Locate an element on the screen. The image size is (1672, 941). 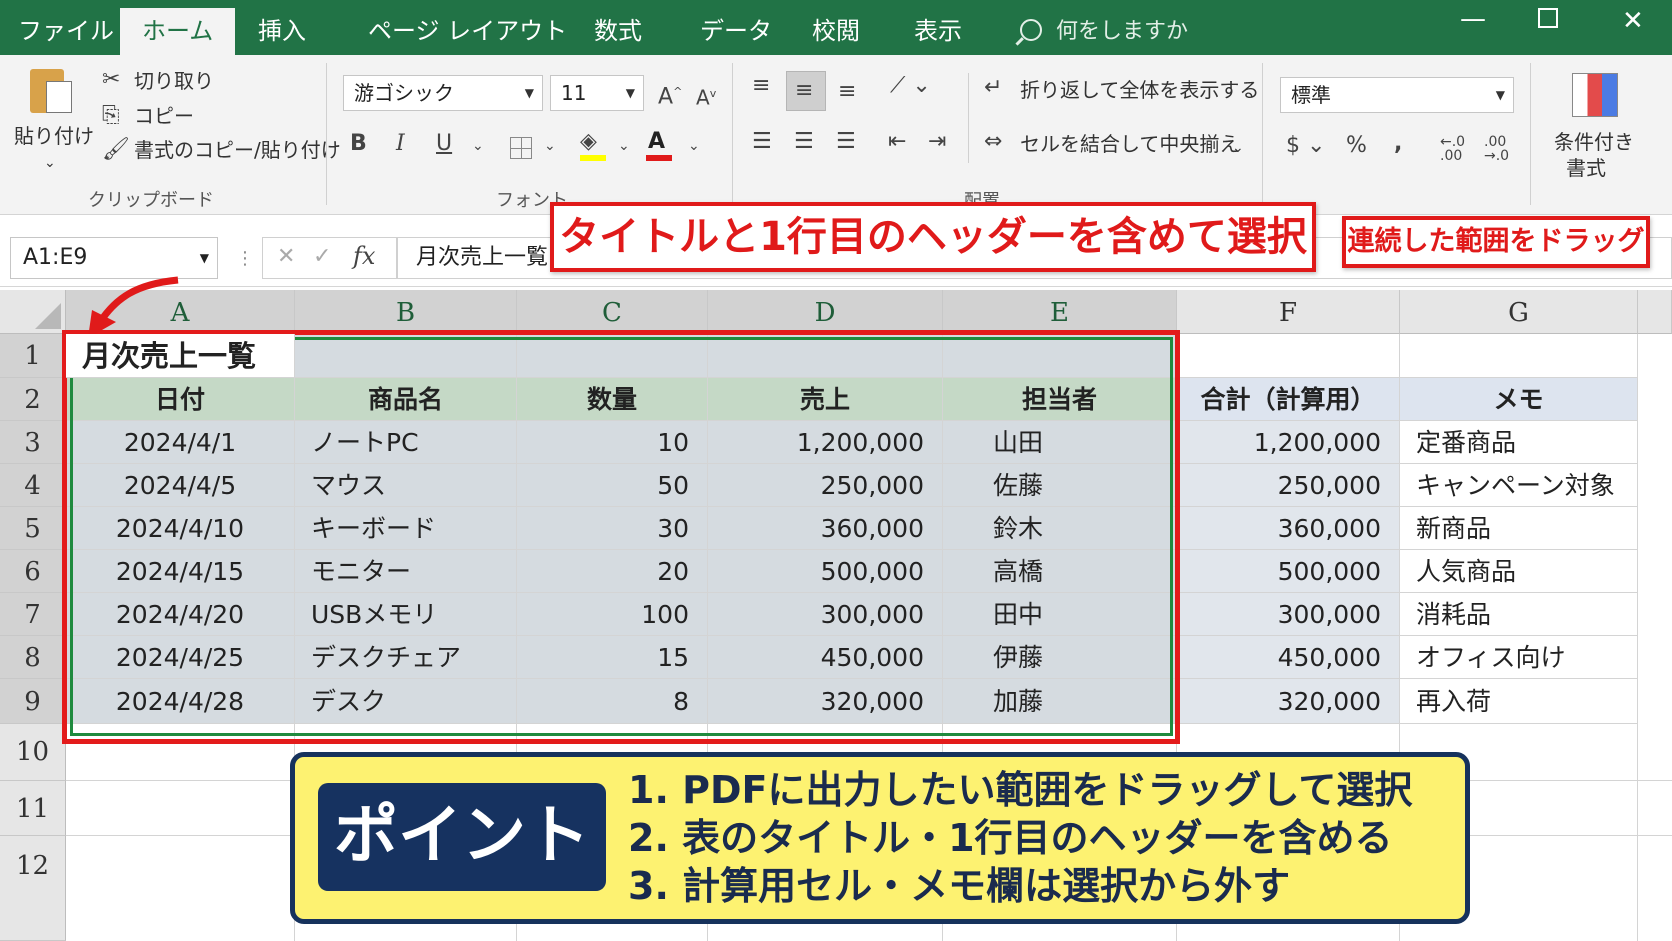
column-header-g: G is located at coordinates (1519, 312).